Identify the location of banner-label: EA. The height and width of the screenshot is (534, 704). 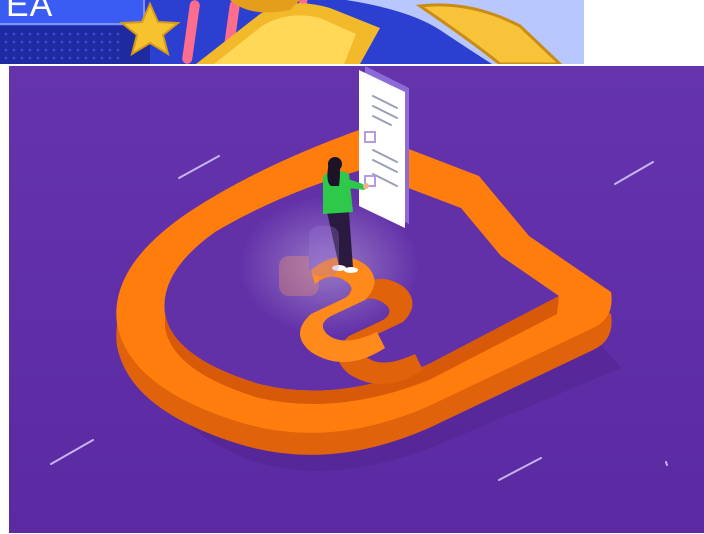
(30, 12).